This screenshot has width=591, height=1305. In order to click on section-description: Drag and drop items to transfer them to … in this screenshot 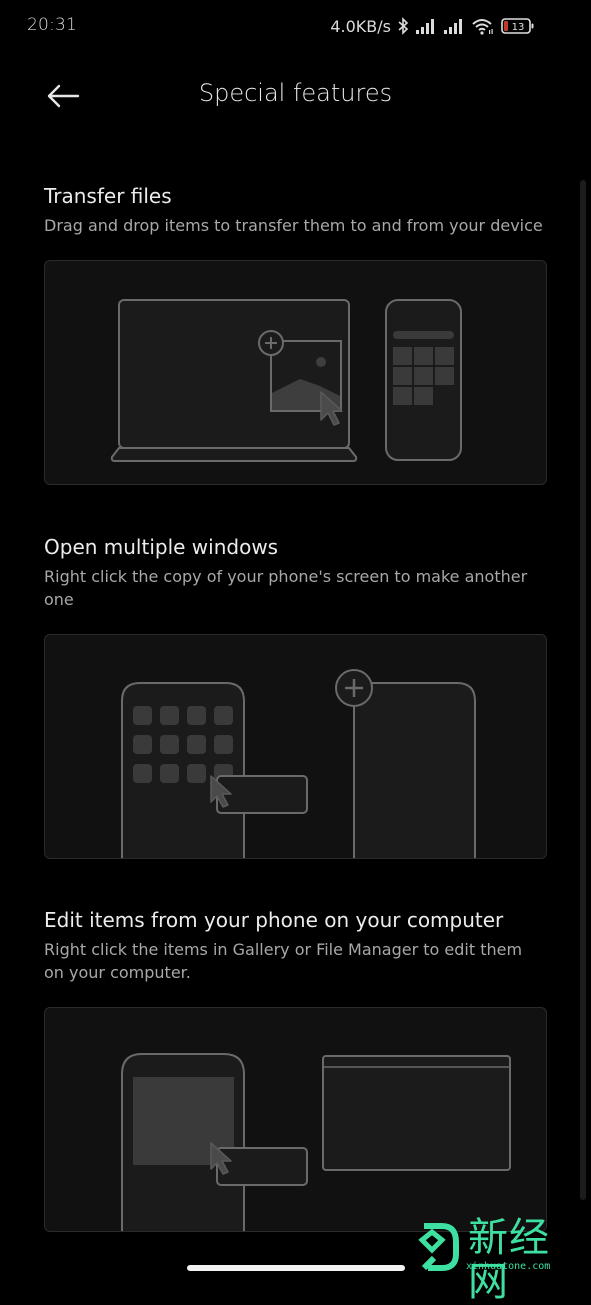, I will do `click(293, 225)`.